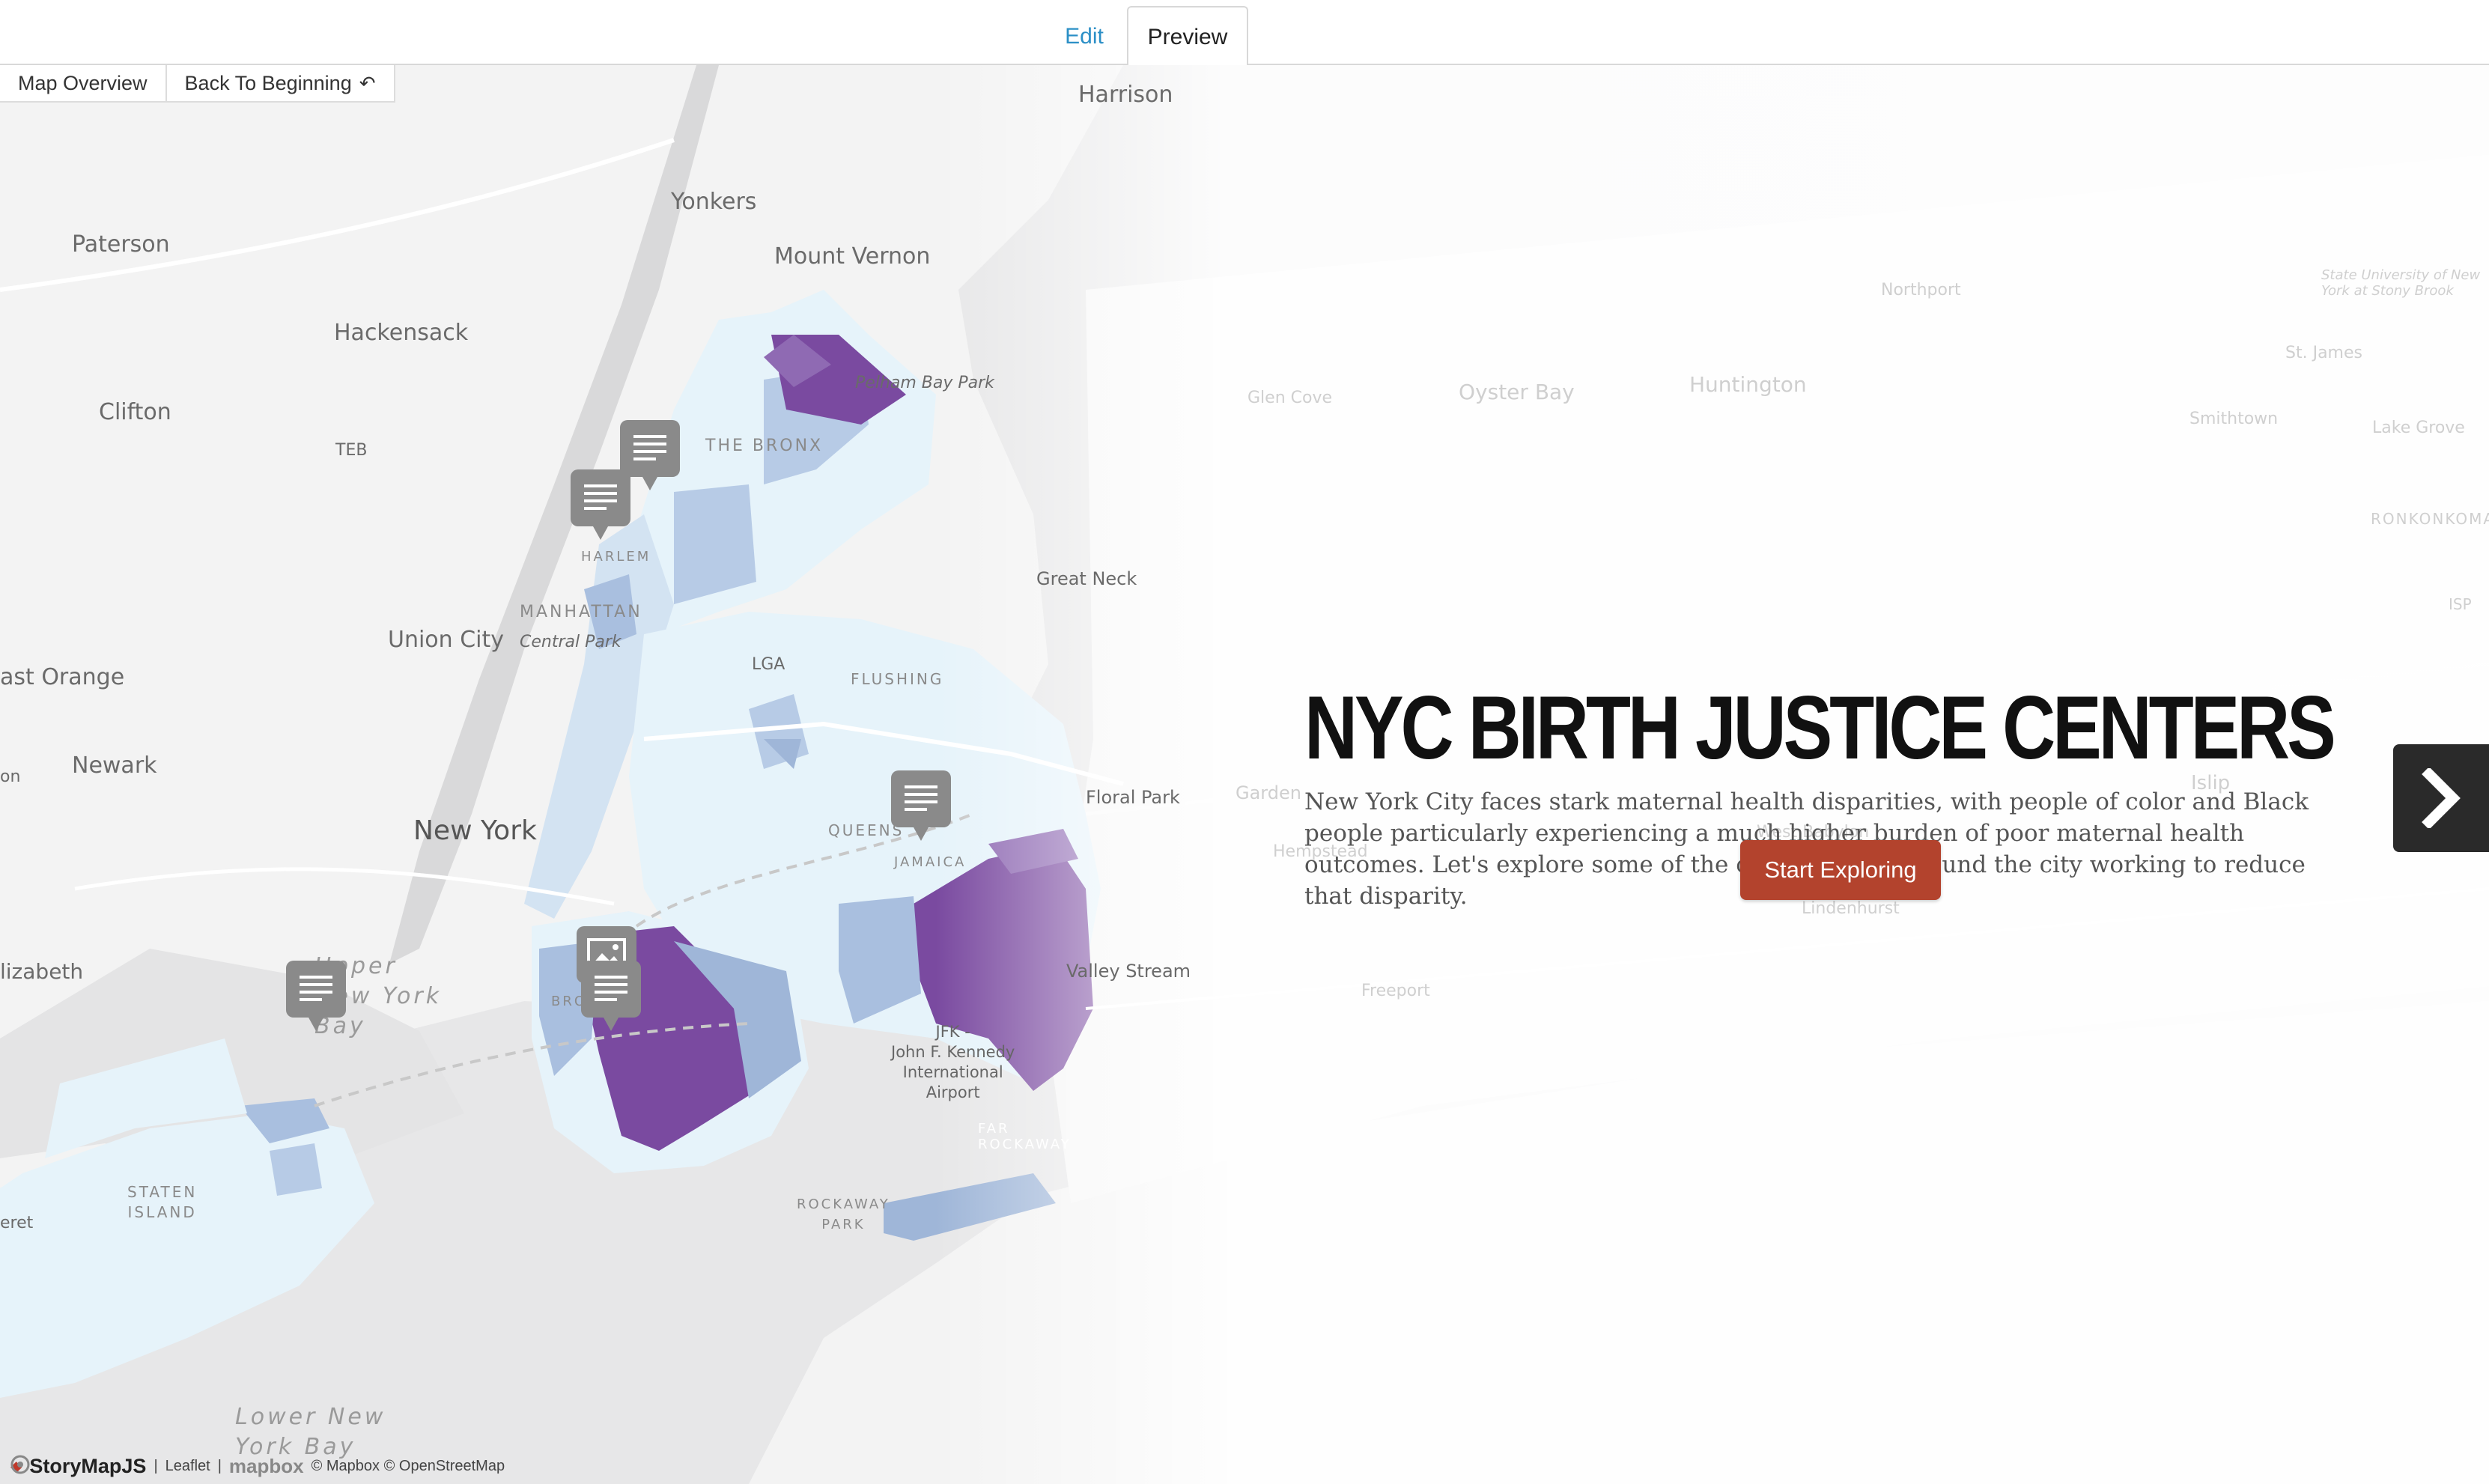 This screenshot has width=2489, height=1484. Describe the element at coordinates (311, 1432) in the screenshot. I see `map-label-lower-ny-bay: Lower New York Bay` at that location.